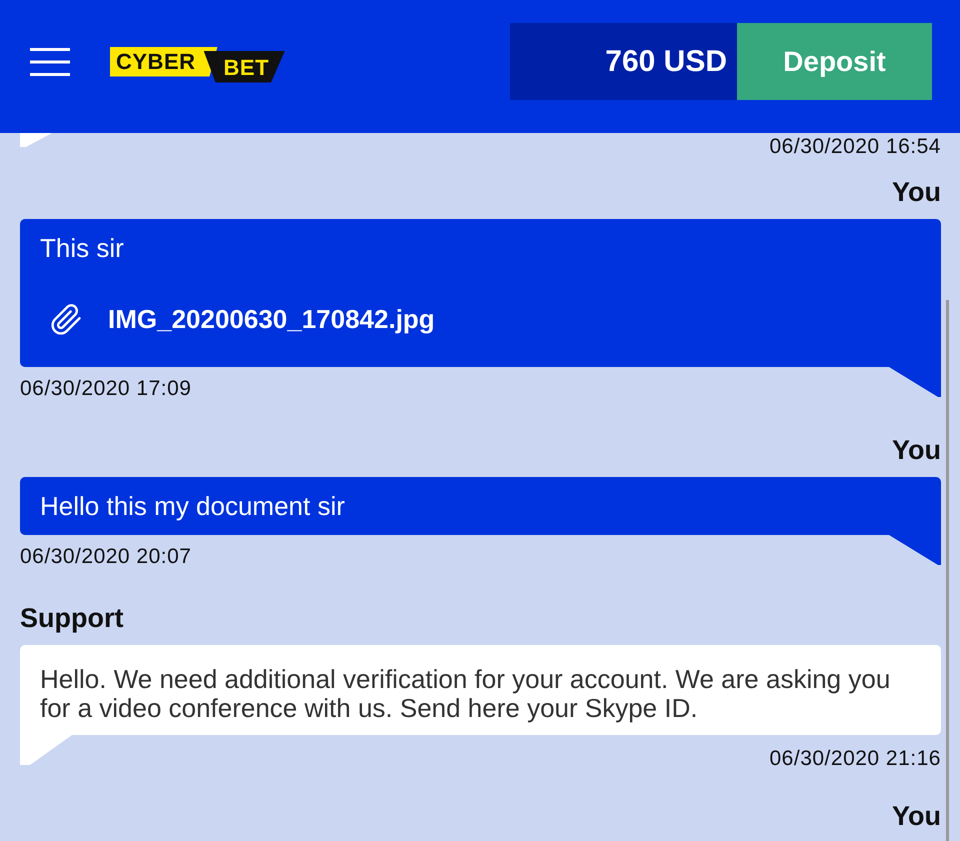 The image size is (960, 841). What do you see at coordinates (198, 61) in the screenshot?
I see `logo: CYBER BET` at bounding box center [198, 61].